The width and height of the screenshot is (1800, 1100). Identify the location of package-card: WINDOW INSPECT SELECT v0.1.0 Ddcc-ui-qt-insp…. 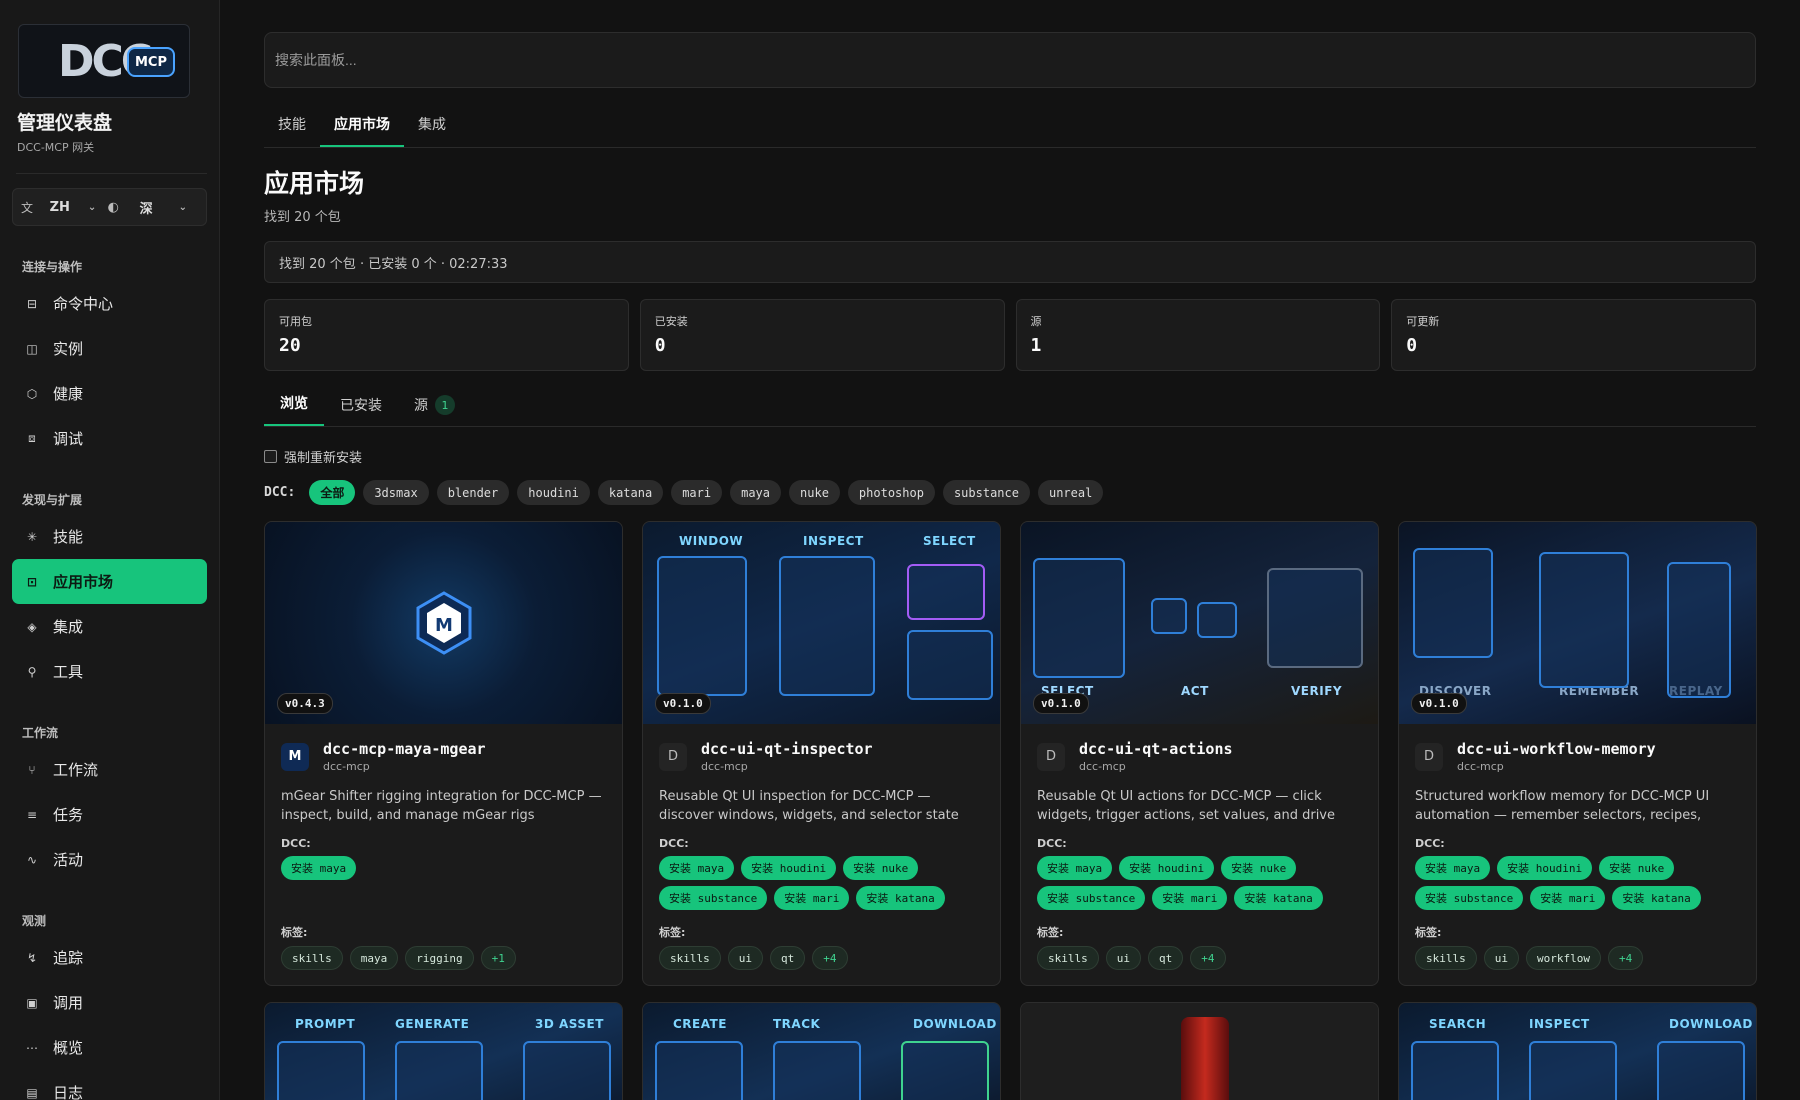
(821, 753).